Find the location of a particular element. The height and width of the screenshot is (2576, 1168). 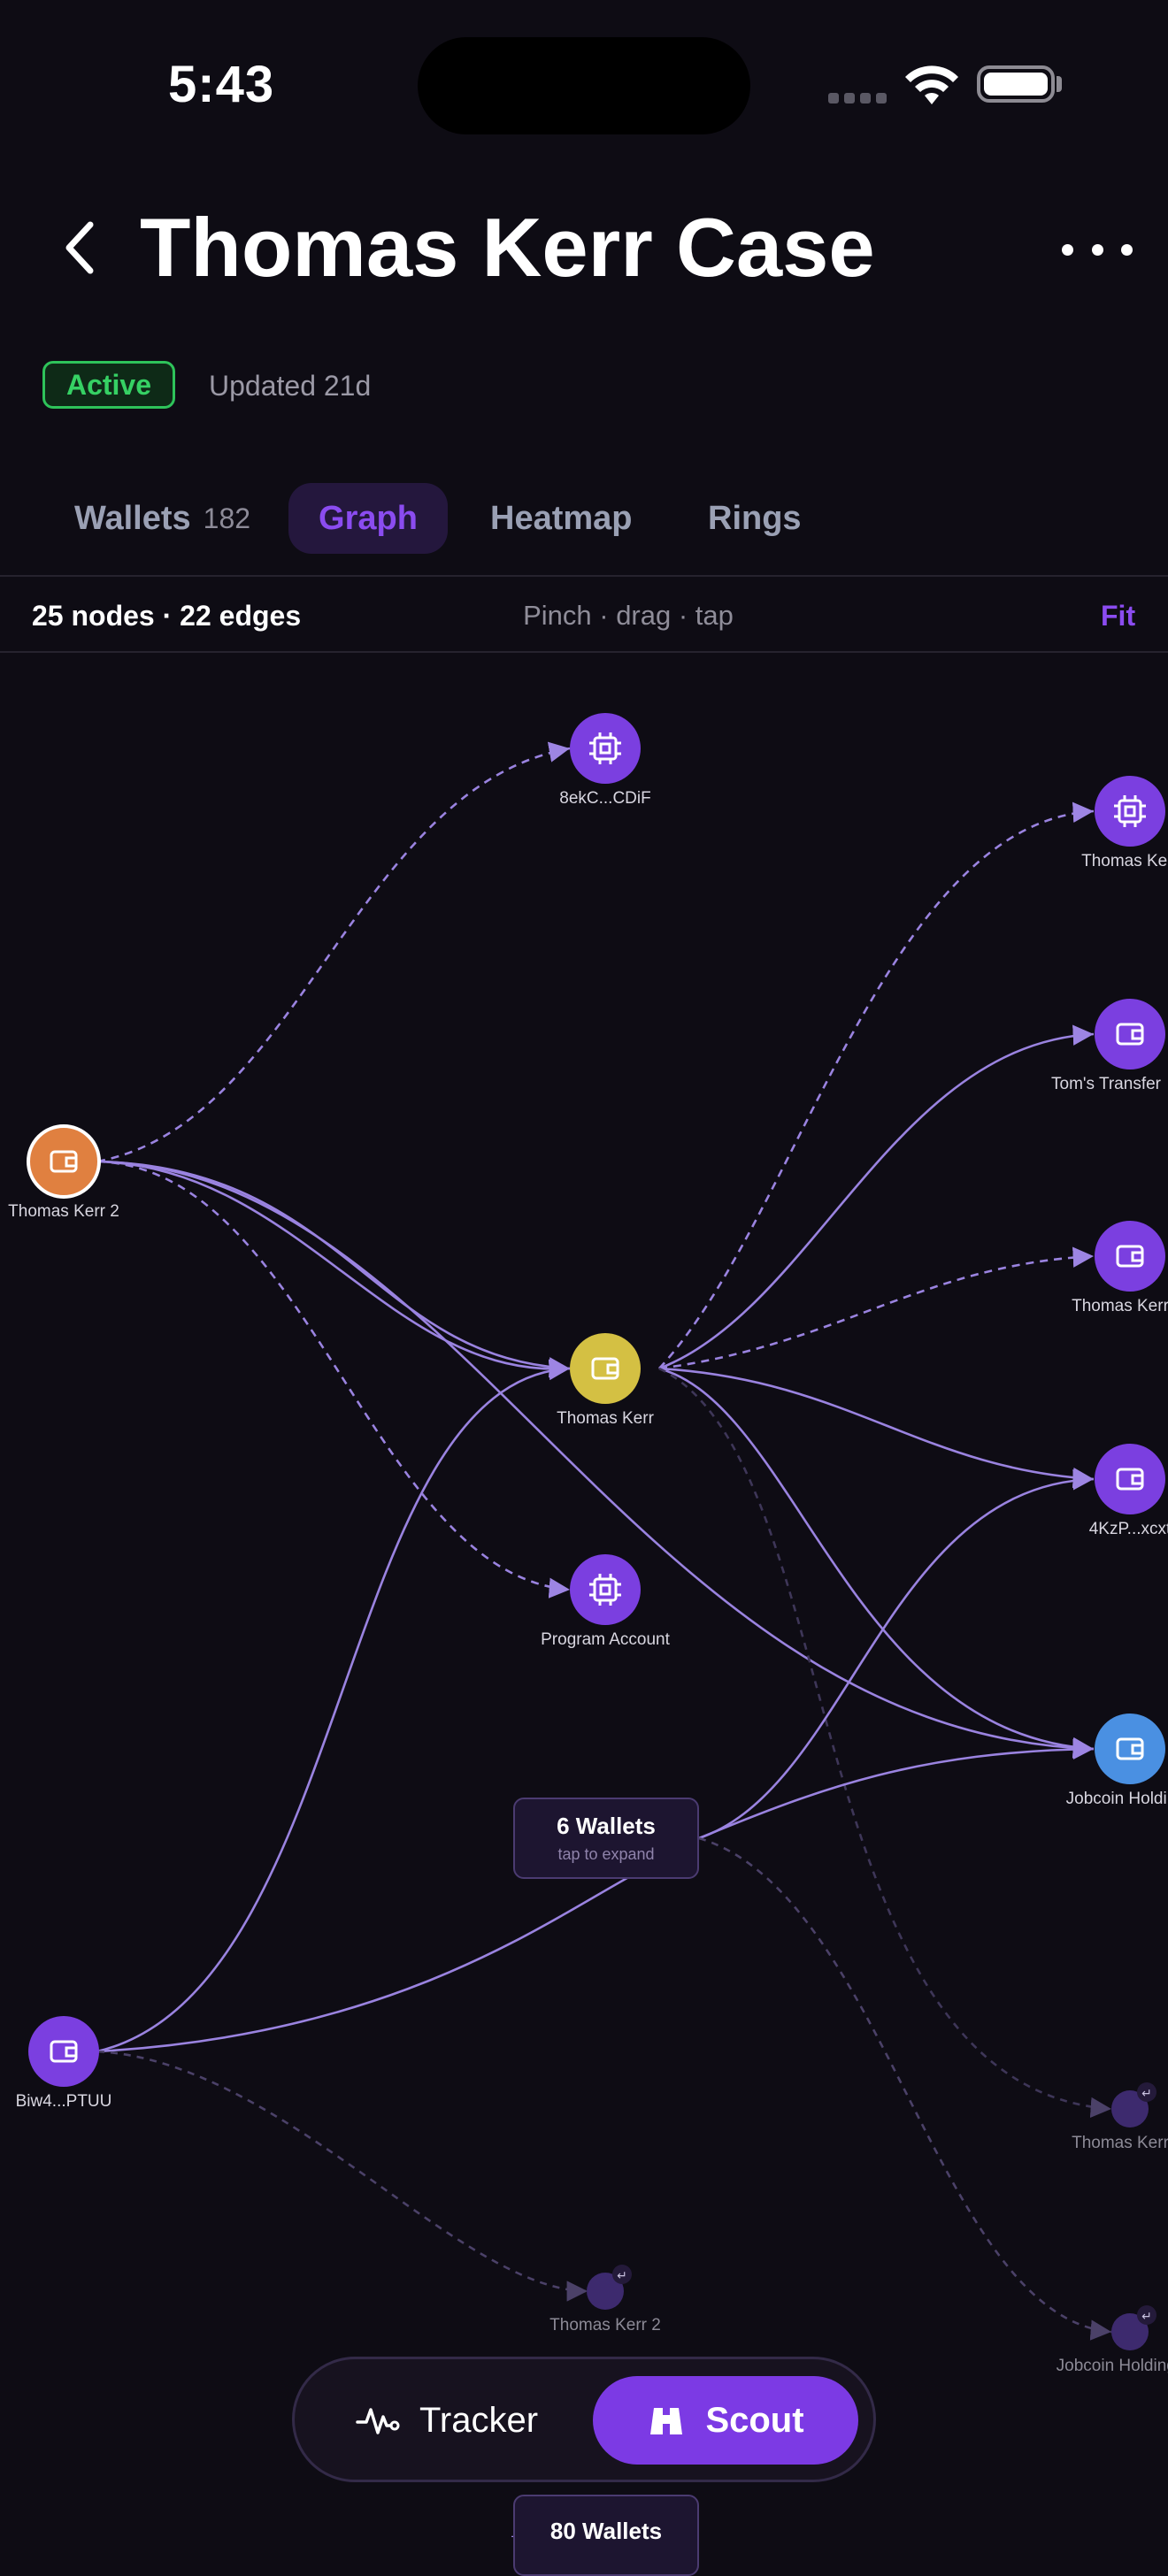

node-label: Program Account is located at coordinates (606, 1639).